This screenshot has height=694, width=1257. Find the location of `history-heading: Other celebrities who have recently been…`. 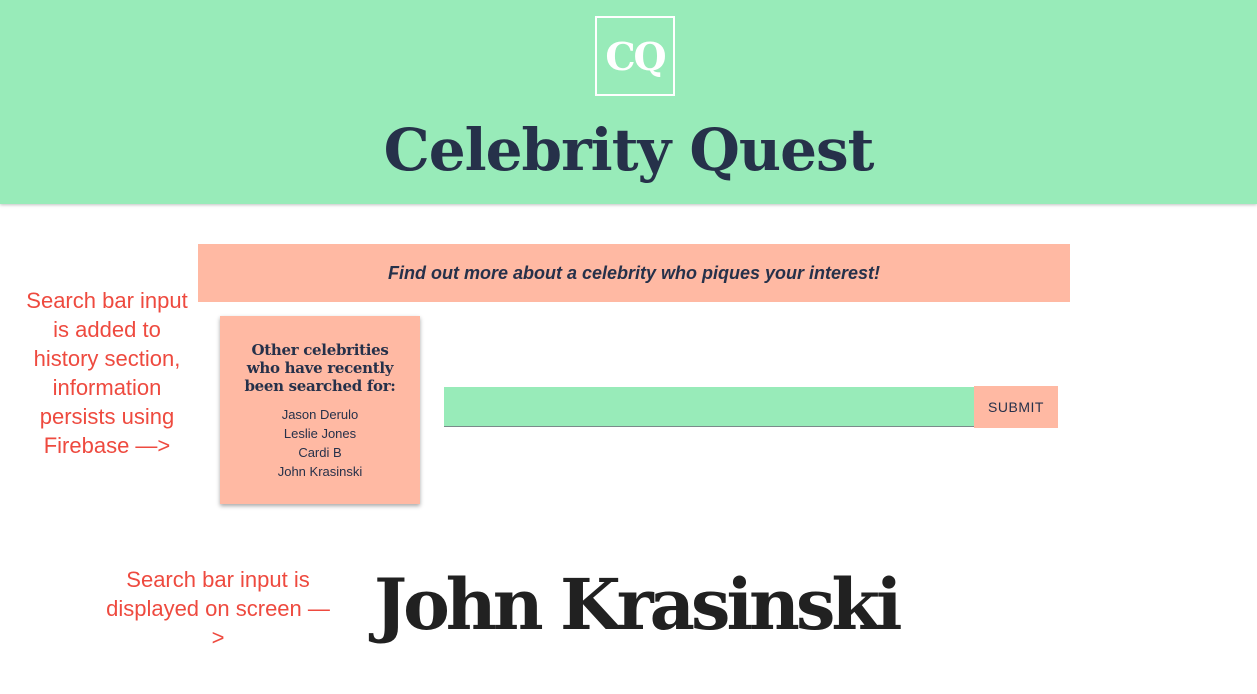

history-heading: Other celebrities who have recently been… is located at coordinates (320, 368).